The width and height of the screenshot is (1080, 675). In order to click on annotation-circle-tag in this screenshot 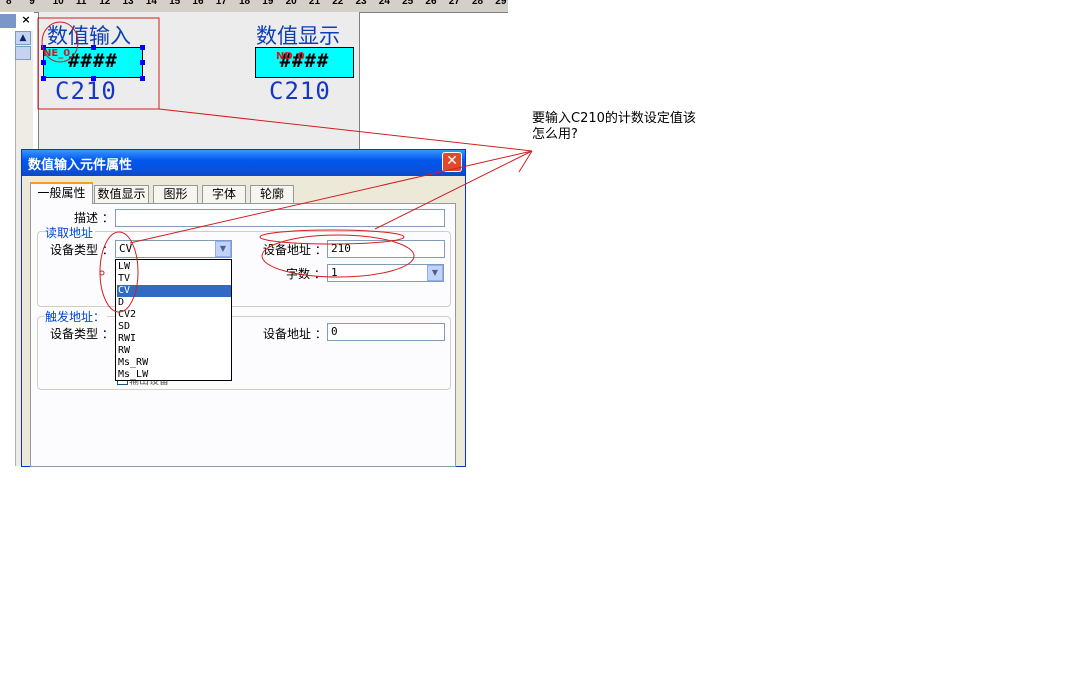, I will do `click(60, 42)`.